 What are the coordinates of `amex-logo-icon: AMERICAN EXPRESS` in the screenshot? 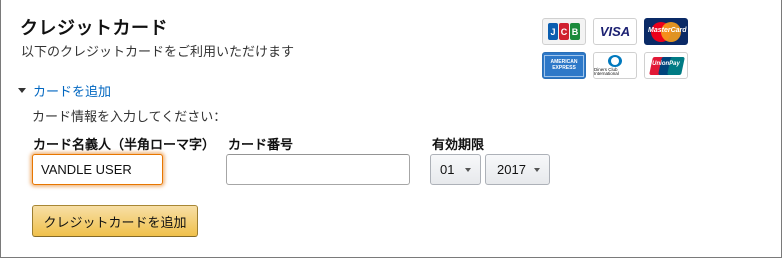 It's located at (564, 65).